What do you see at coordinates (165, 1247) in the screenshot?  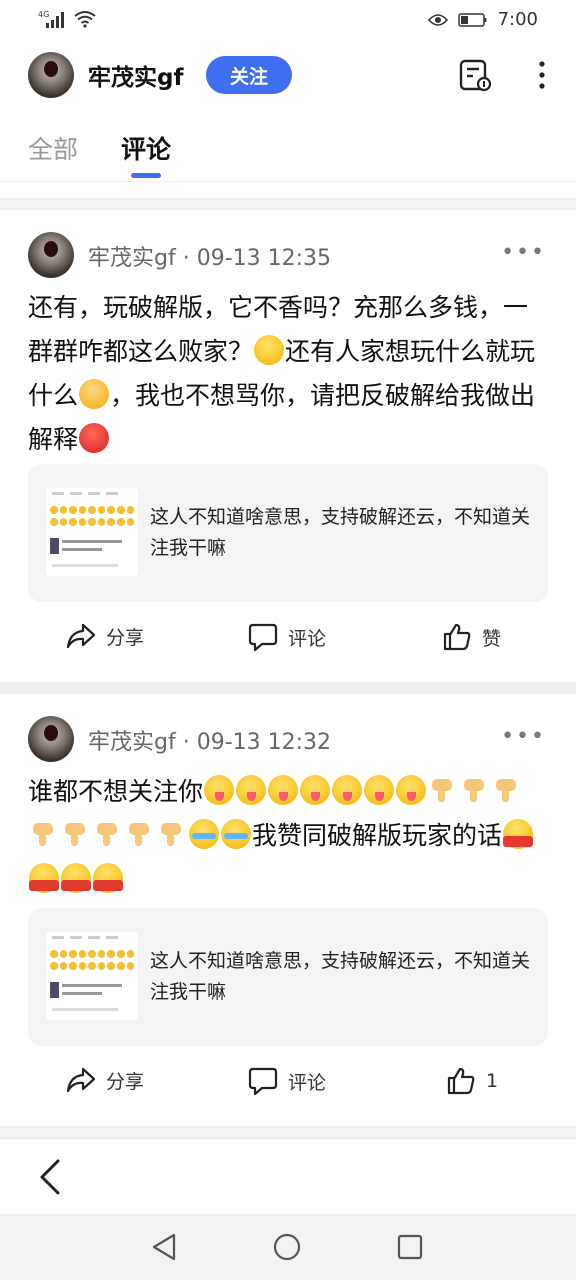 I see `nav-back-icon` at bounding box center [165, 1247].